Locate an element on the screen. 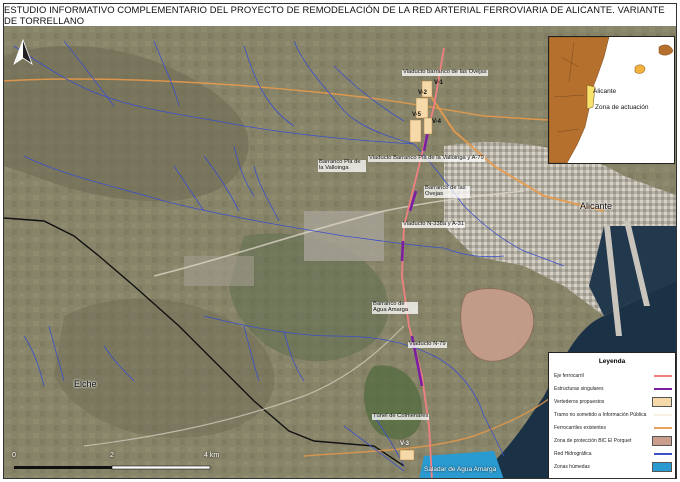 The width and height of the screenshot is (680, 482). tag-v3: V-3 is located at coordinates (405, 444).